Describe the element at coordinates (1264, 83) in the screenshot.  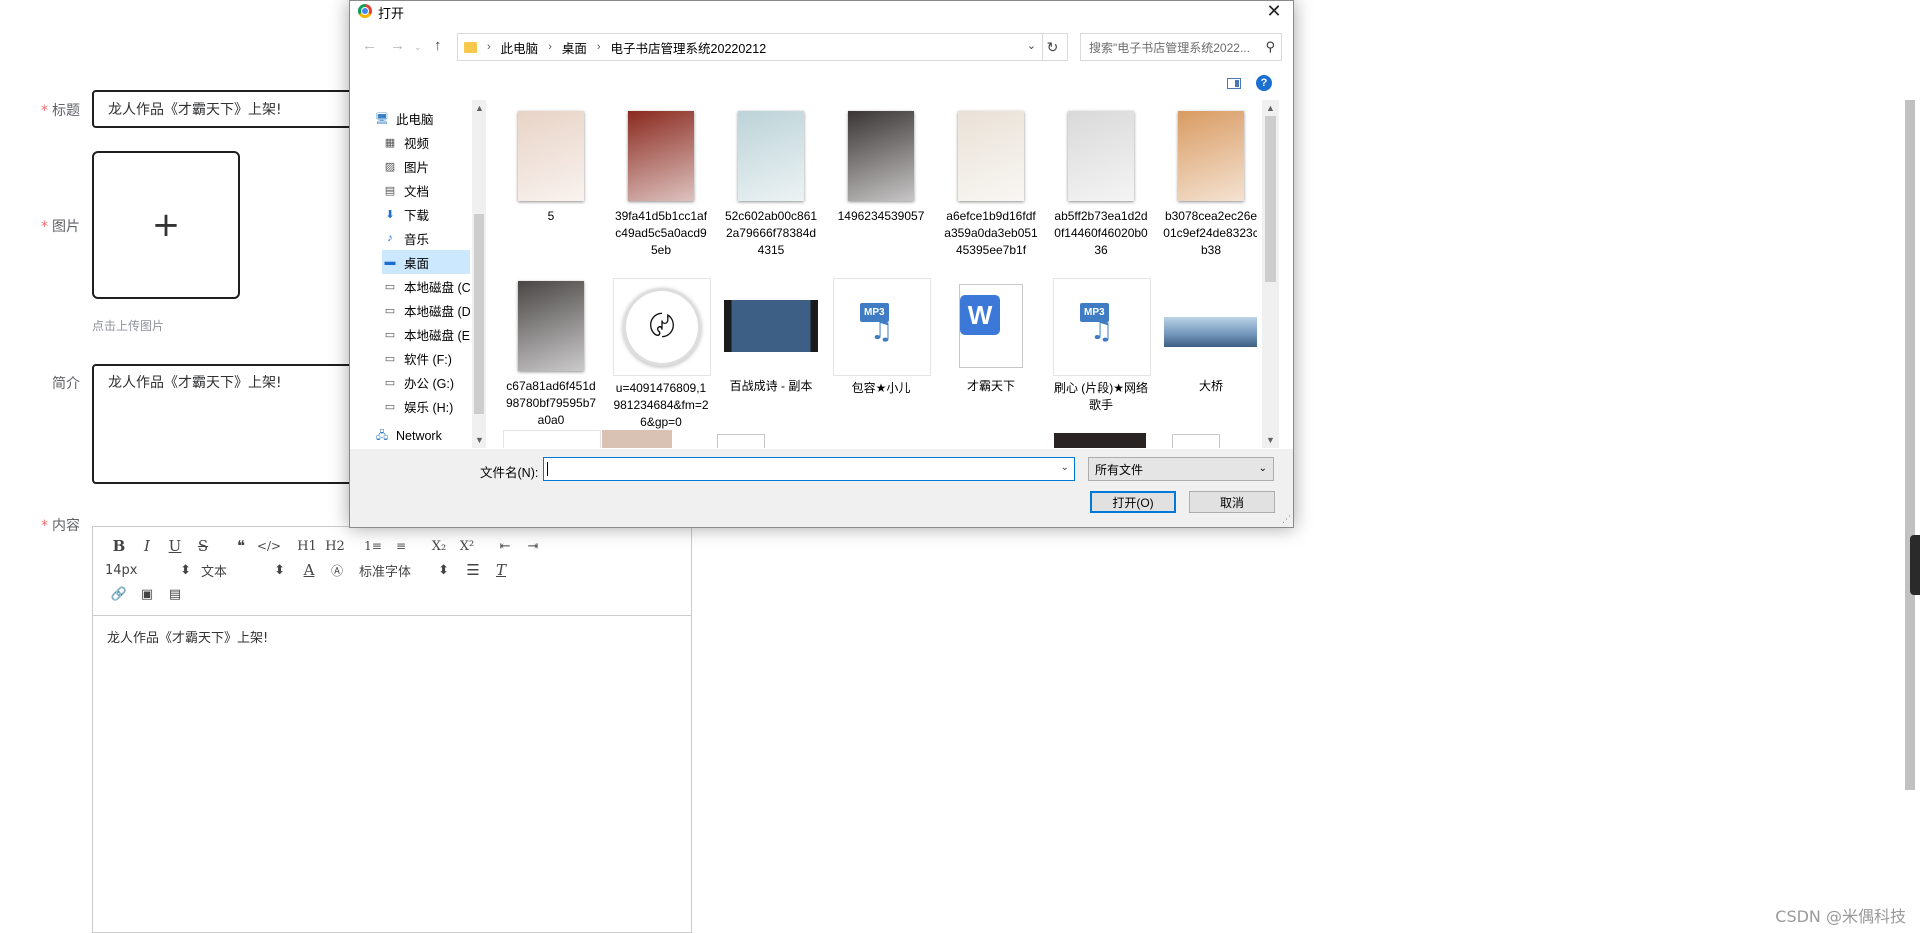
I see `help-icon: ?` at that location.